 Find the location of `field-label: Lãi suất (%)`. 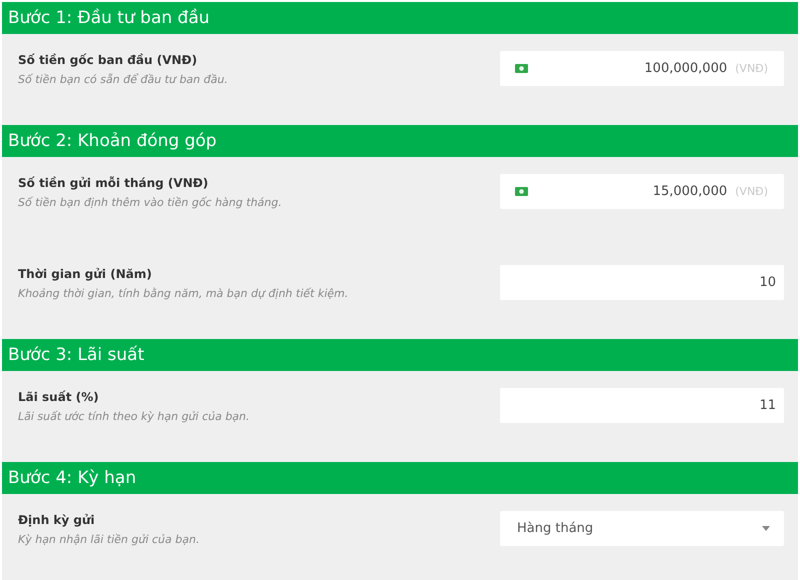

field-label: Lãi suất (%) is located at coordinates (59, 397).